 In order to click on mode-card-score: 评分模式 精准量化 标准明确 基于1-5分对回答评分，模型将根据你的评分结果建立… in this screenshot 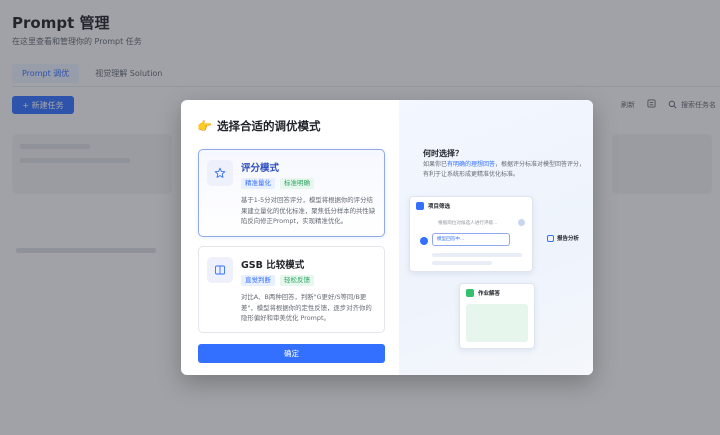, I will do `click(291, 193)`.